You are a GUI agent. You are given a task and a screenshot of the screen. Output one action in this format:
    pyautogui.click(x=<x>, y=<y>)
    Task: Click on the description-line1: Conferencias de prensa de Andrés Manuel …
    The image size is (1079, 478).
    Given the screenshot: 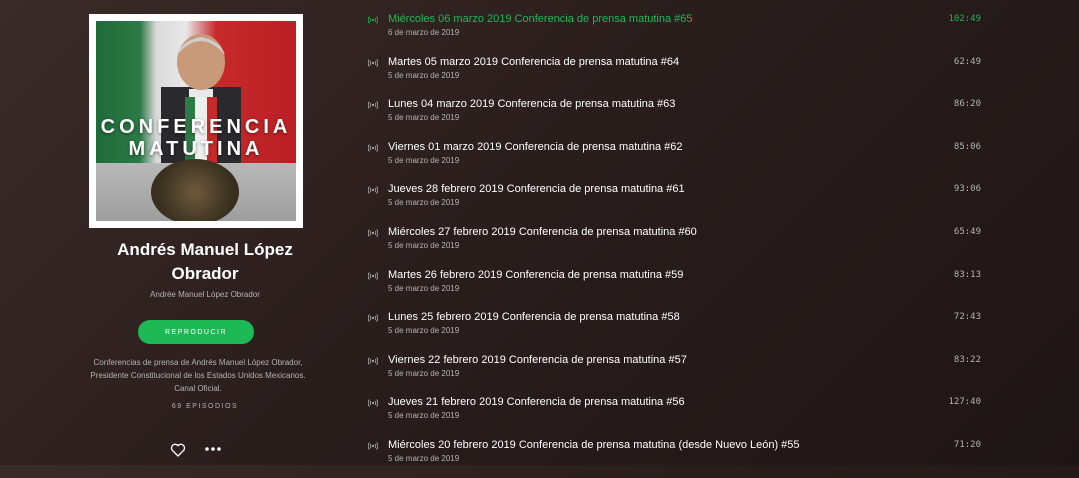 What is the action you would take?
    pyautogui.click(x=198, y=362)
    